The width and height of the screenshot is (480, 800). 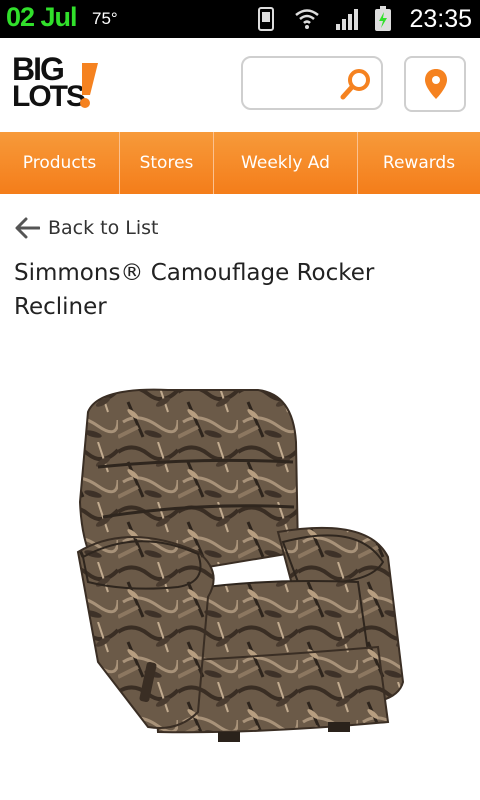 What do you see at coordinates (89, 85) in the screenshot?
I see `logo-exclamation-icon` at bounding box center [89, 85].